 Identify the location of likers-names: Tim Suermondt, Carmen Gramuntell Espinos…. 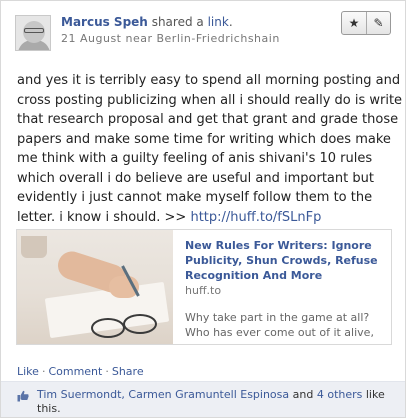
(163, 394).